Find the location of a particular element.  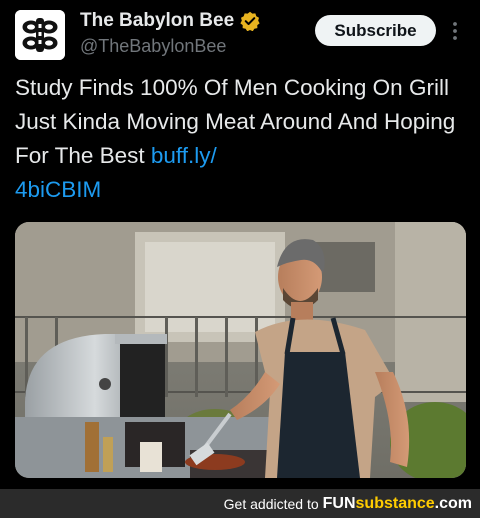

brand-substance: substance is located at coordinates (395, 503).